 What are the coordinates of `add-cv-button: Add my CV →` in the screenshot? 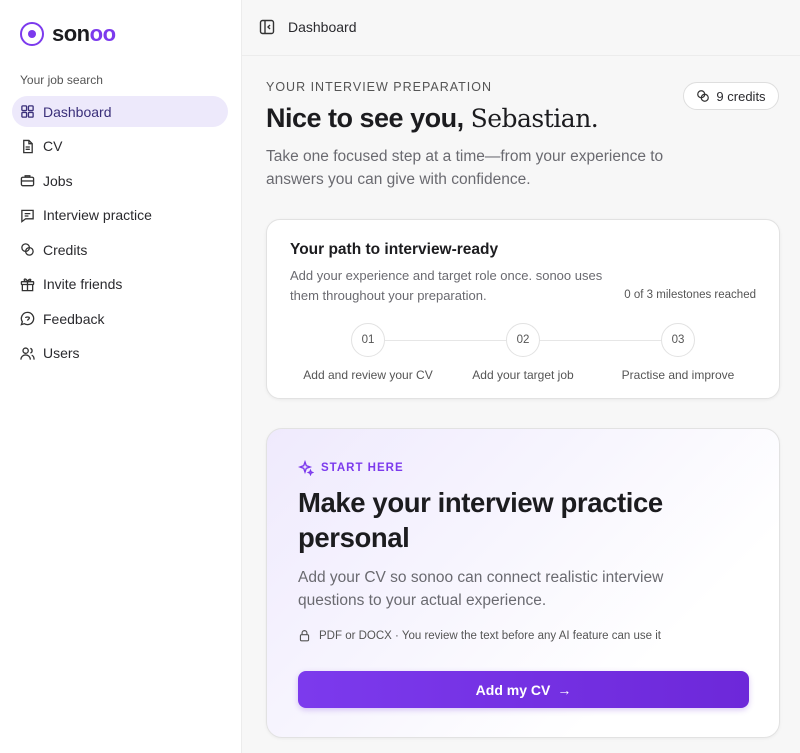 It's located at (523, 689).